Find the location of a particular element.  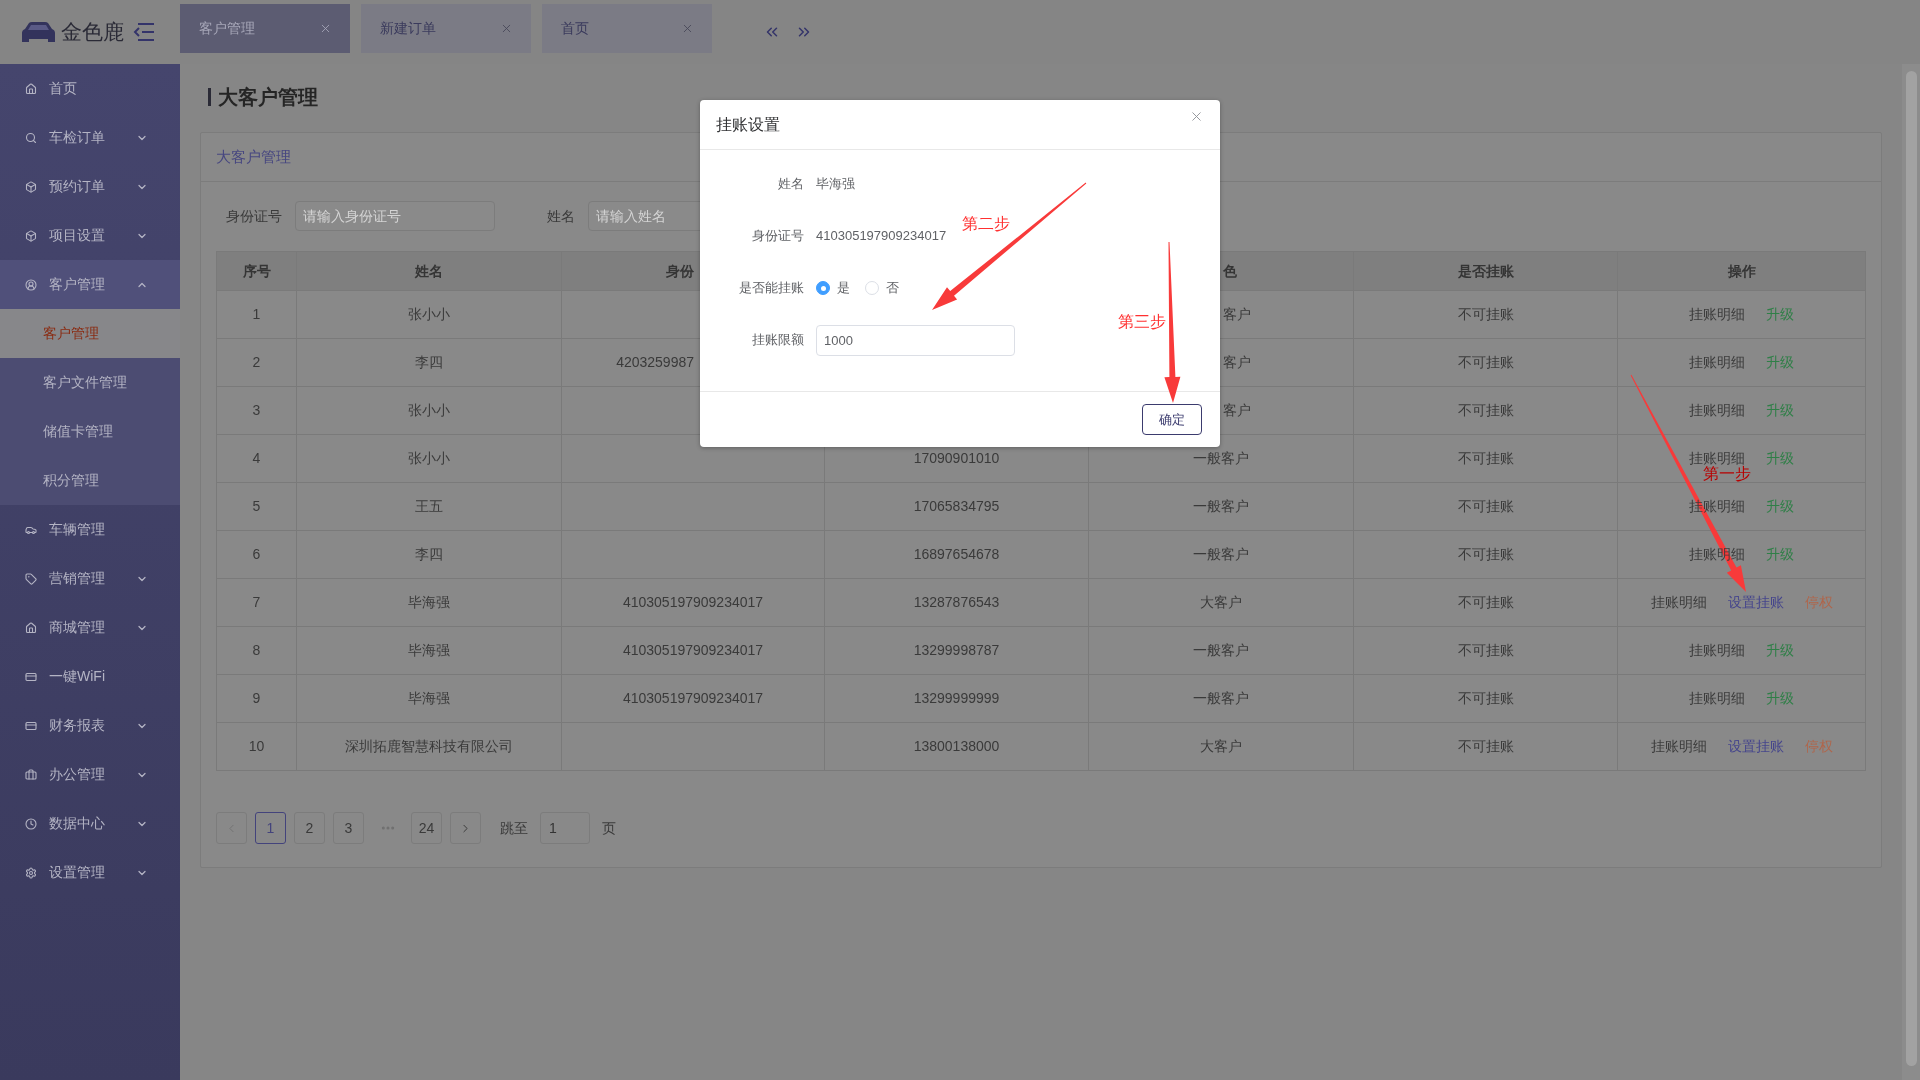

table-cell-text: 410305197909234017 is located at coordinates (693, 650).